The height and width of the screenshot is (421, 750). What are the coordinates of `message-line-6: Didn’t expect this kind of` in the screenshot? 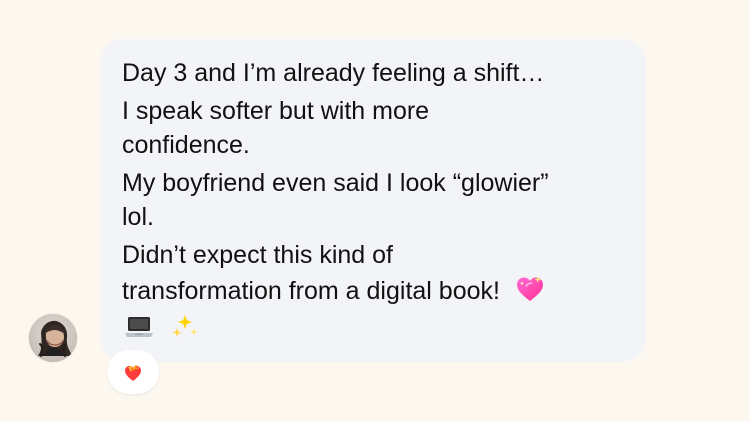 It's located at (257, 255).